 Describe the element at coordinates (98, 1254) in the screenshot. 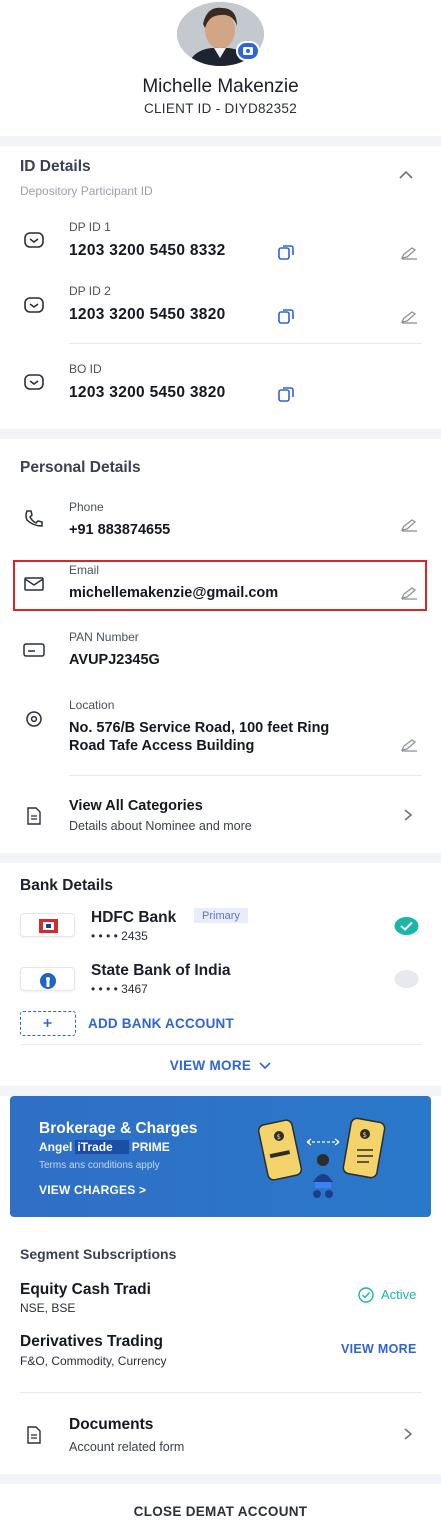

I see `segments-title: Segment Subscriptions` at that location.